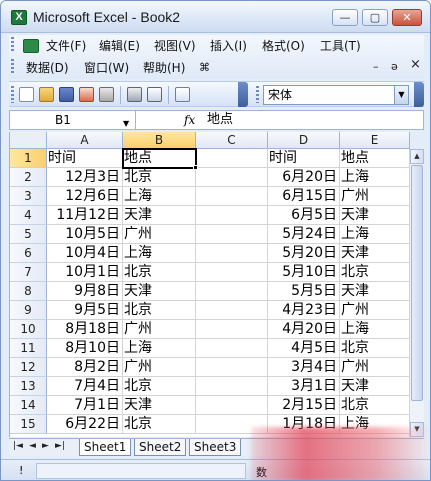 Image resolution: width=431 pixels, height=481 pixels. I want to click on row-header: 5, so click(28, 234).